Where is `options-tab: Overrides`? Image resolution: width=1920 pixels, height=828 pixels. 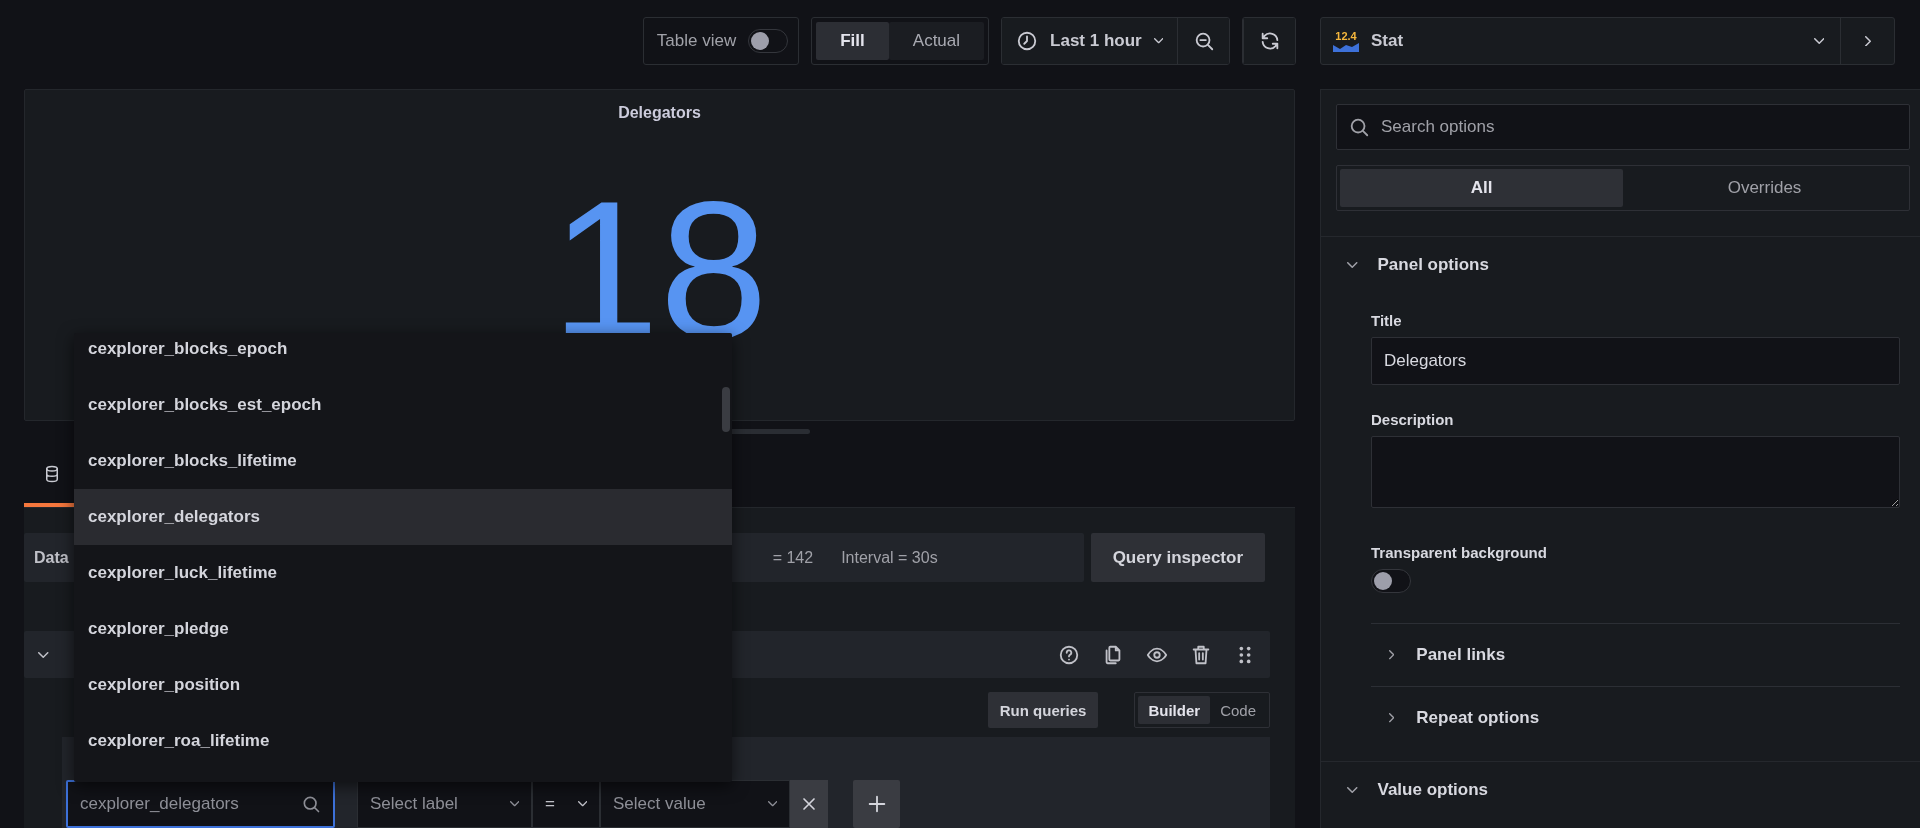
options-tab: Overrides is located at coordinates (1764, 188).